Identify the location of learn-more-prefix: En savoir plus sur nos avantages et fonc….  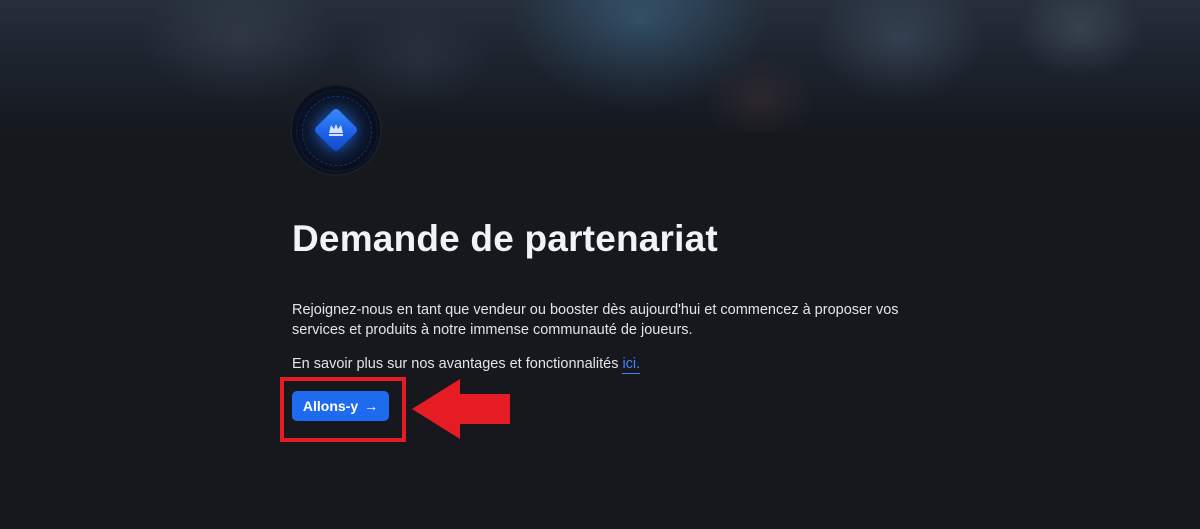
(455, 364).